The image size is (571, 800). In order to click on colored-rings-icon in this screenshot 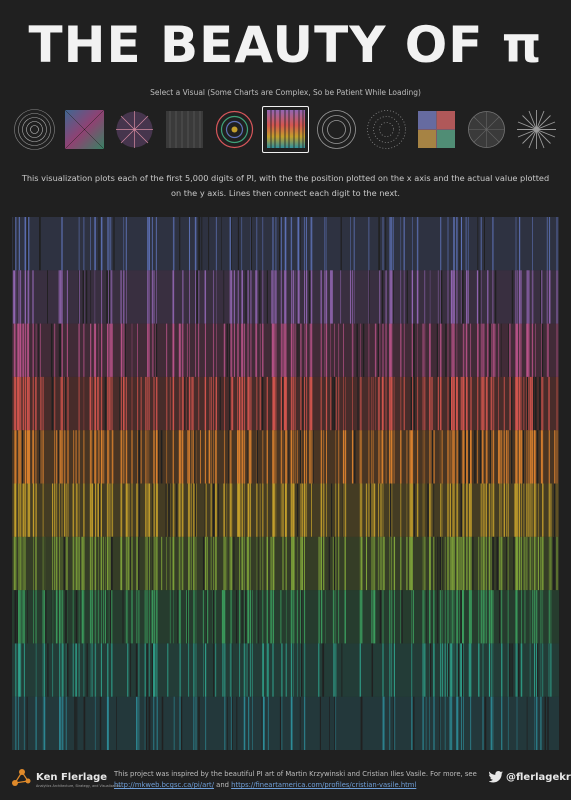, I will do `click(234, 129)`.